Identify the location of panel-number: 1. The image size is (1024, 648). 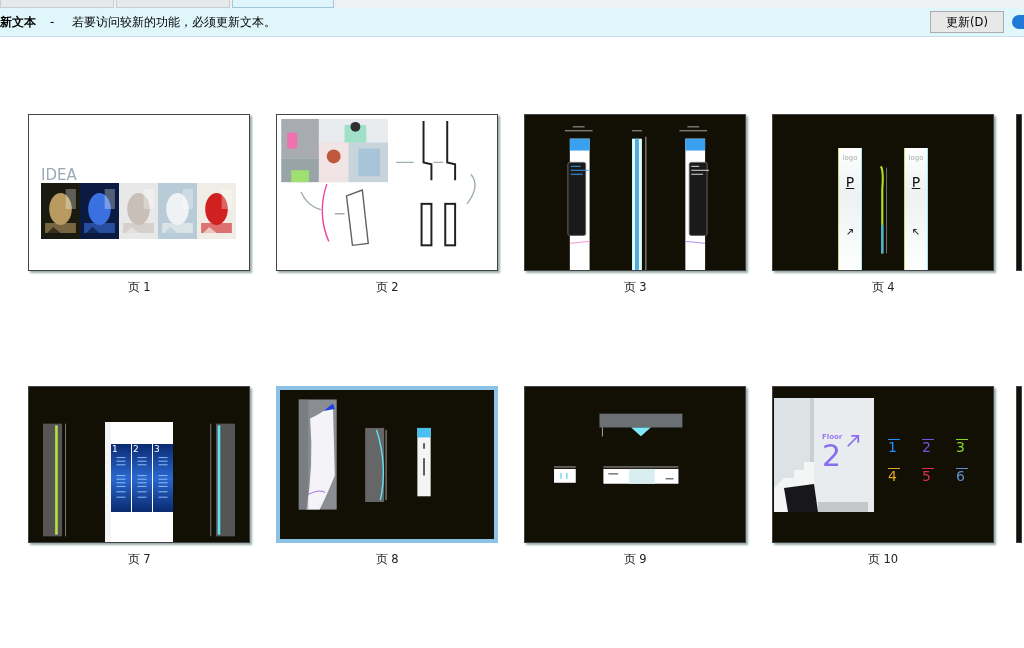
(115, 449).